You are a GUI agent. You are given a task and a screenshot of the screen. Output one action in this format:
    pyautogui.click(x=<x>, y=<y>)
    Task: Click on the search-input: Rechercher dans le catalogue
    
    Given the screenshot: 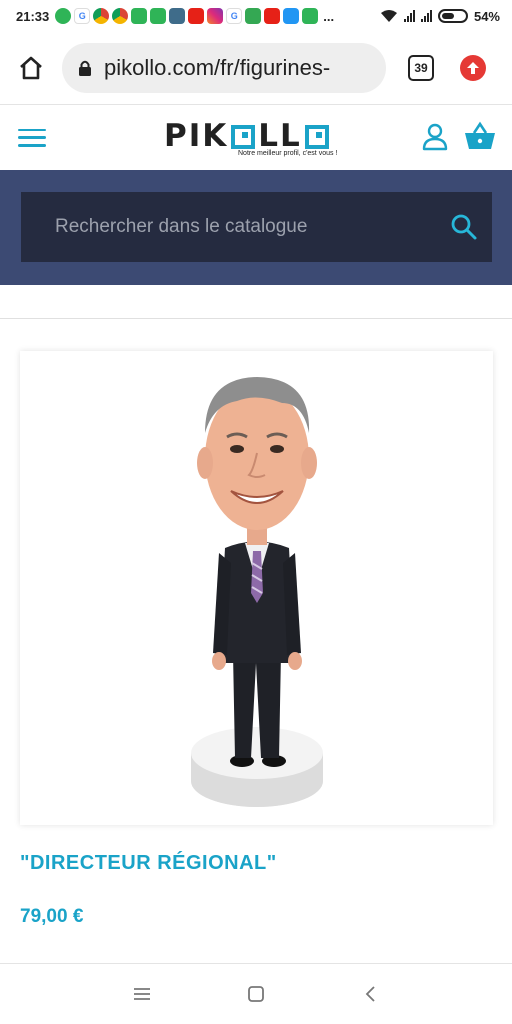 What is the action you would take?
    pyautogui.click(x=256, y=227)
    